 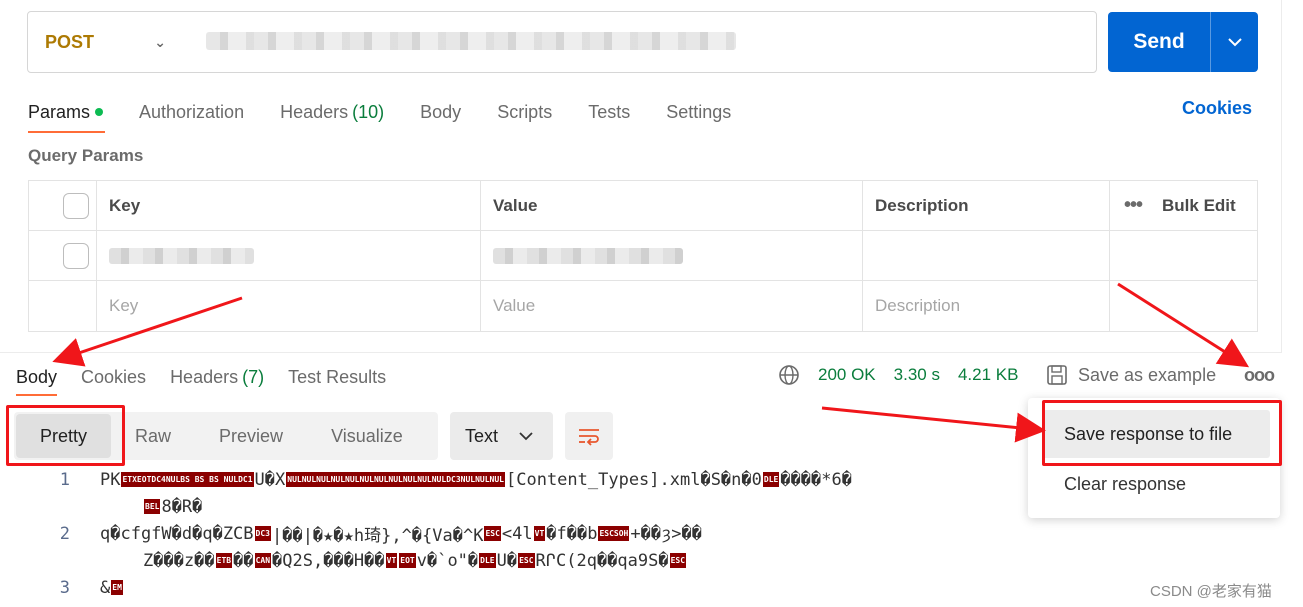 I want to click on send-dropdown-button, so click(x=1234, y=42).